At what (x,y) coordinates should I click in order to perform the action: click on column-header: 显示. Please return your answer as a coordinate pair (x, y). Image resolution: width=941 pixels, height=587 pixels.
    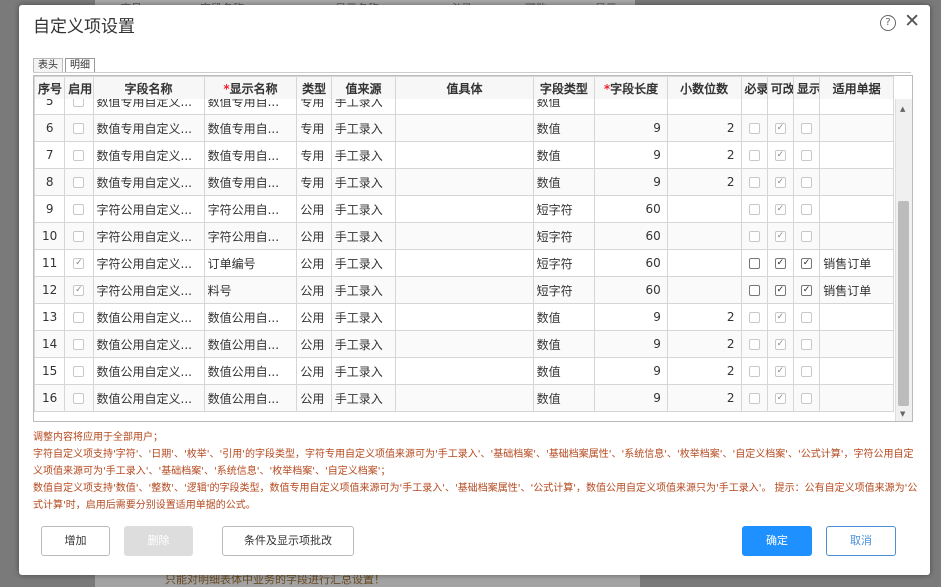
    Looking at the image, I should click on (806, 87).